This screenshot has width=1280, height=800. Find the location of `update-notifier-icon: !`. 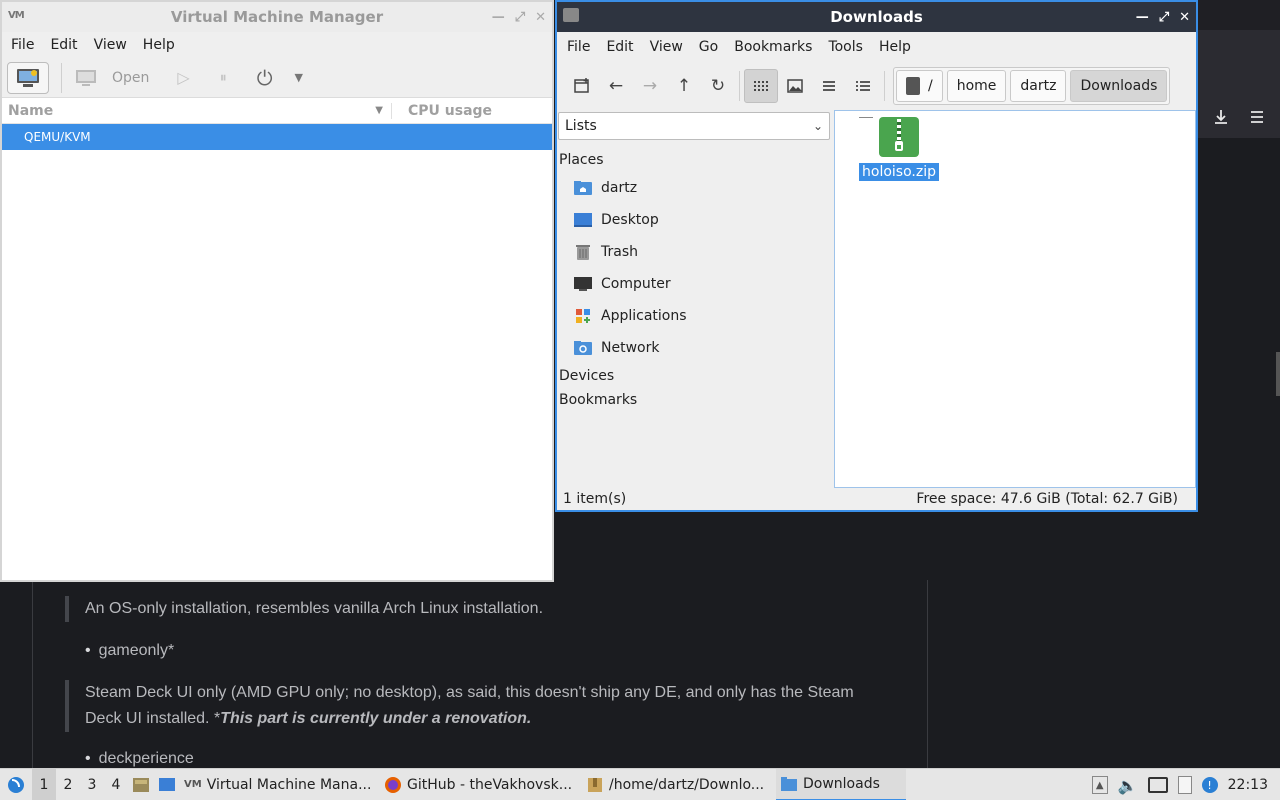

update-notifier-icon: ! is located at coordinates (1209, 785).